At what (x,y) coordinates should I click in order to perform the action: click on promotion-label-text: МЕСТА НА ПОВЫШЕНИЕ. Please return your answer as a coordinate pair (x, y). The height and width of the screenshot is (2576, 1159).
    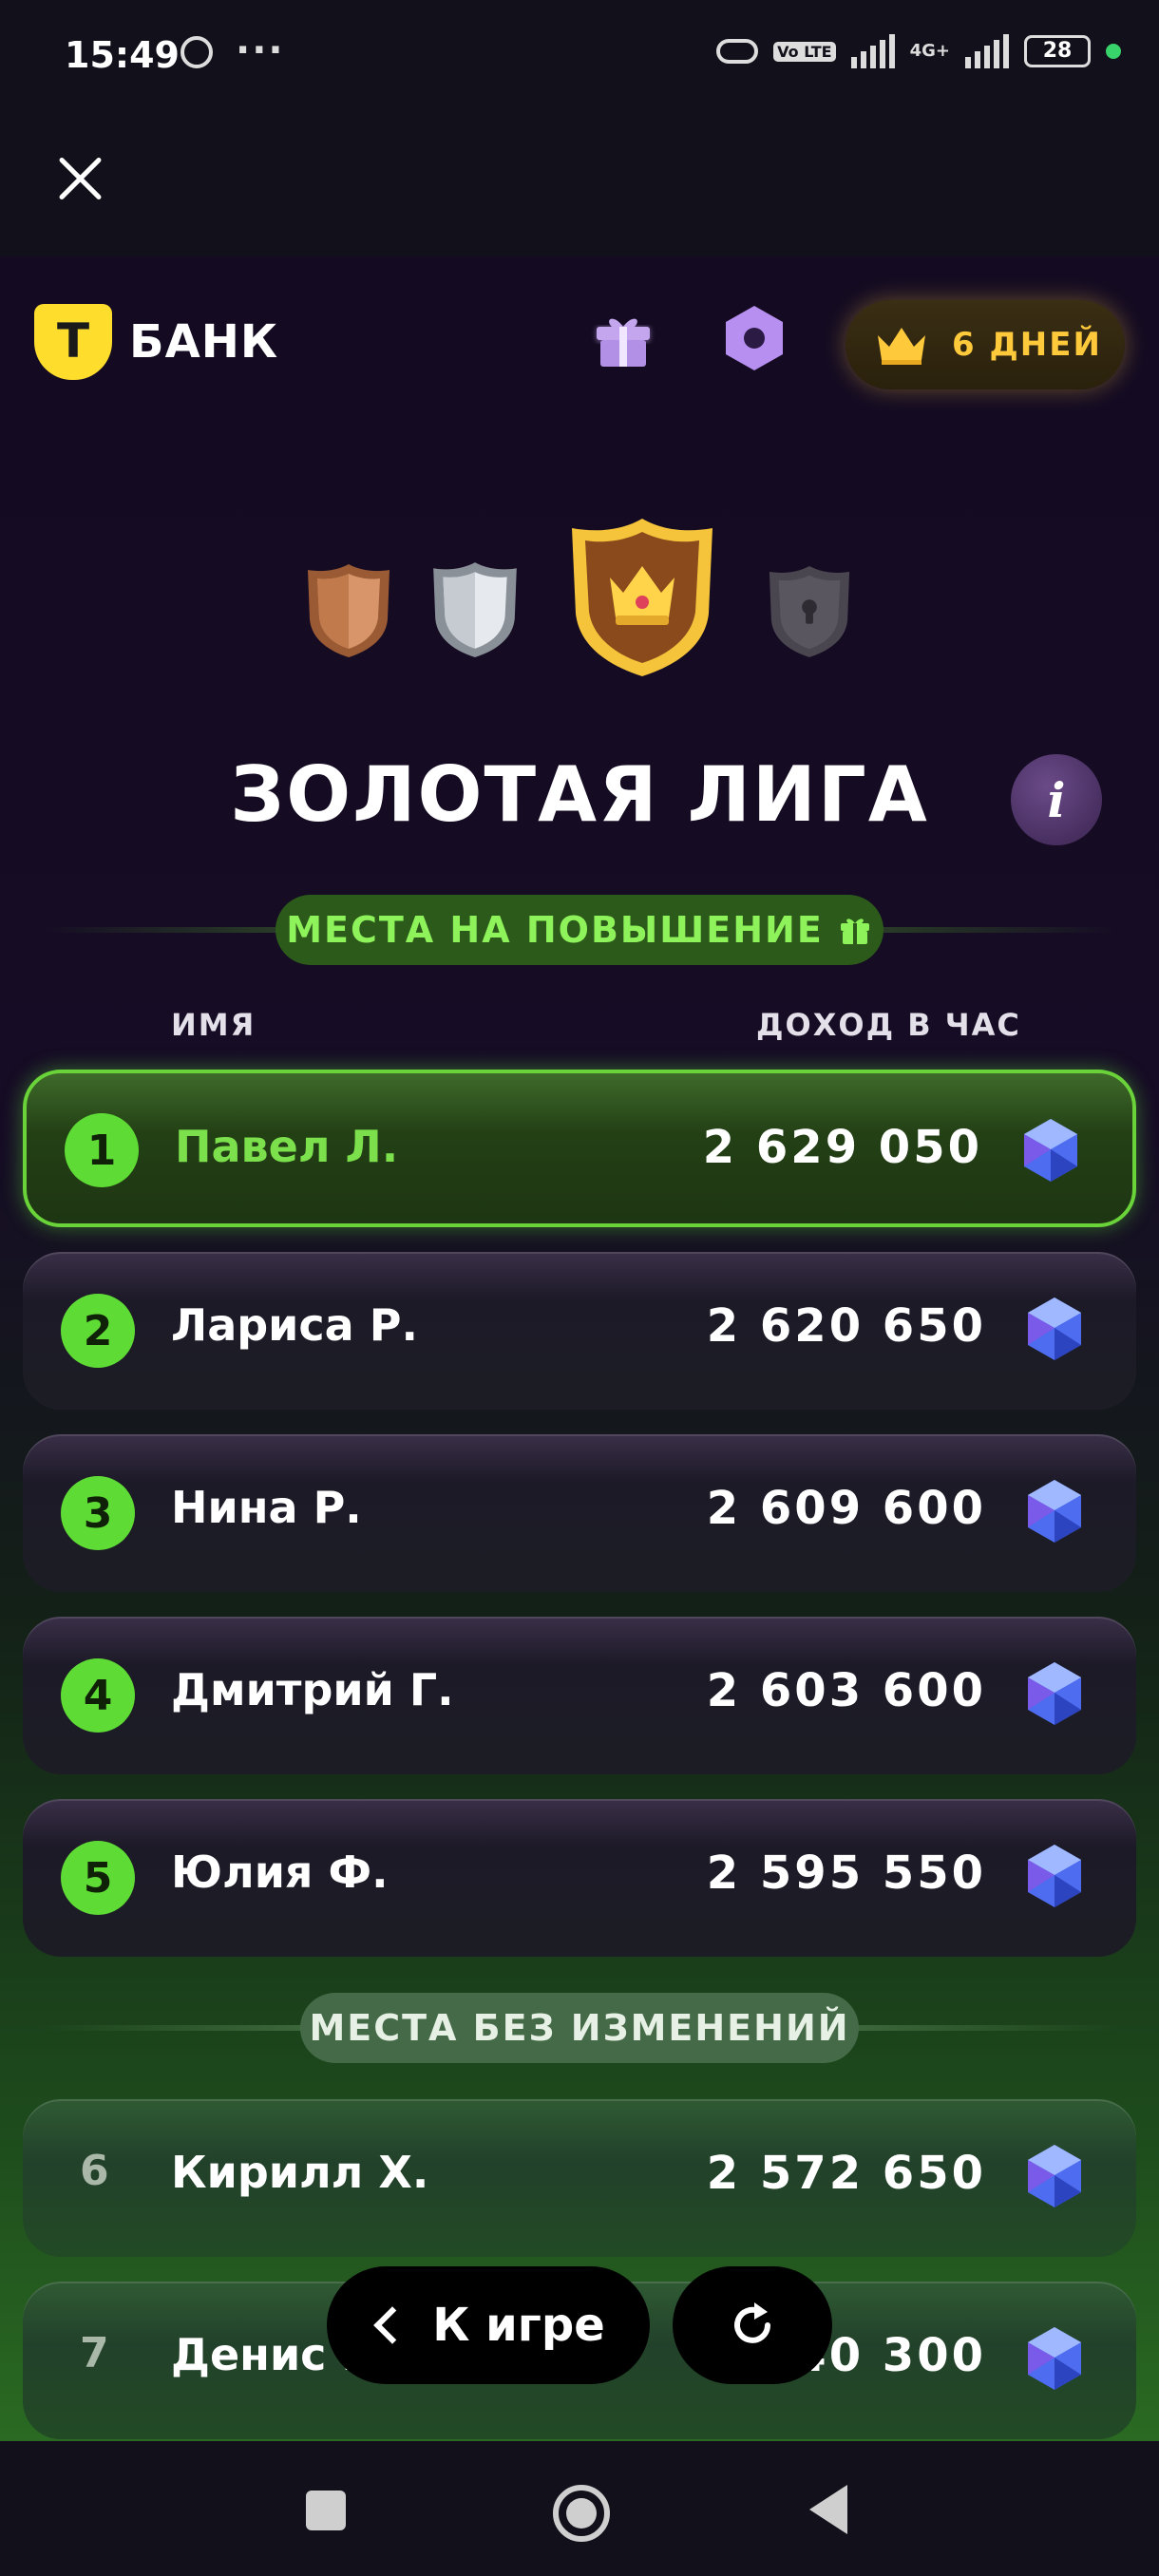
    Looking at the image, I should click on (555, 930).